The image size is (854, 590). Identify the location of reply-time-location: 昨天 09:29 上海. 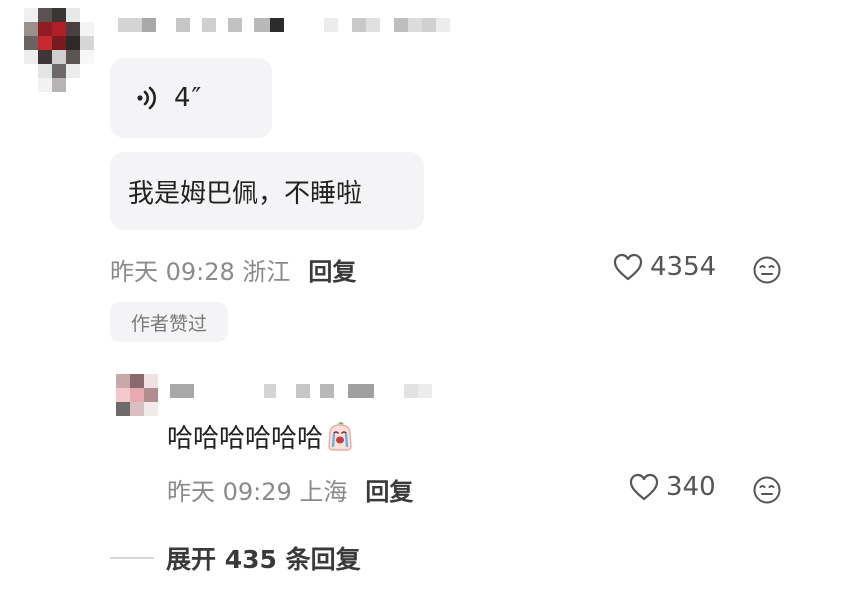
(257, 492).